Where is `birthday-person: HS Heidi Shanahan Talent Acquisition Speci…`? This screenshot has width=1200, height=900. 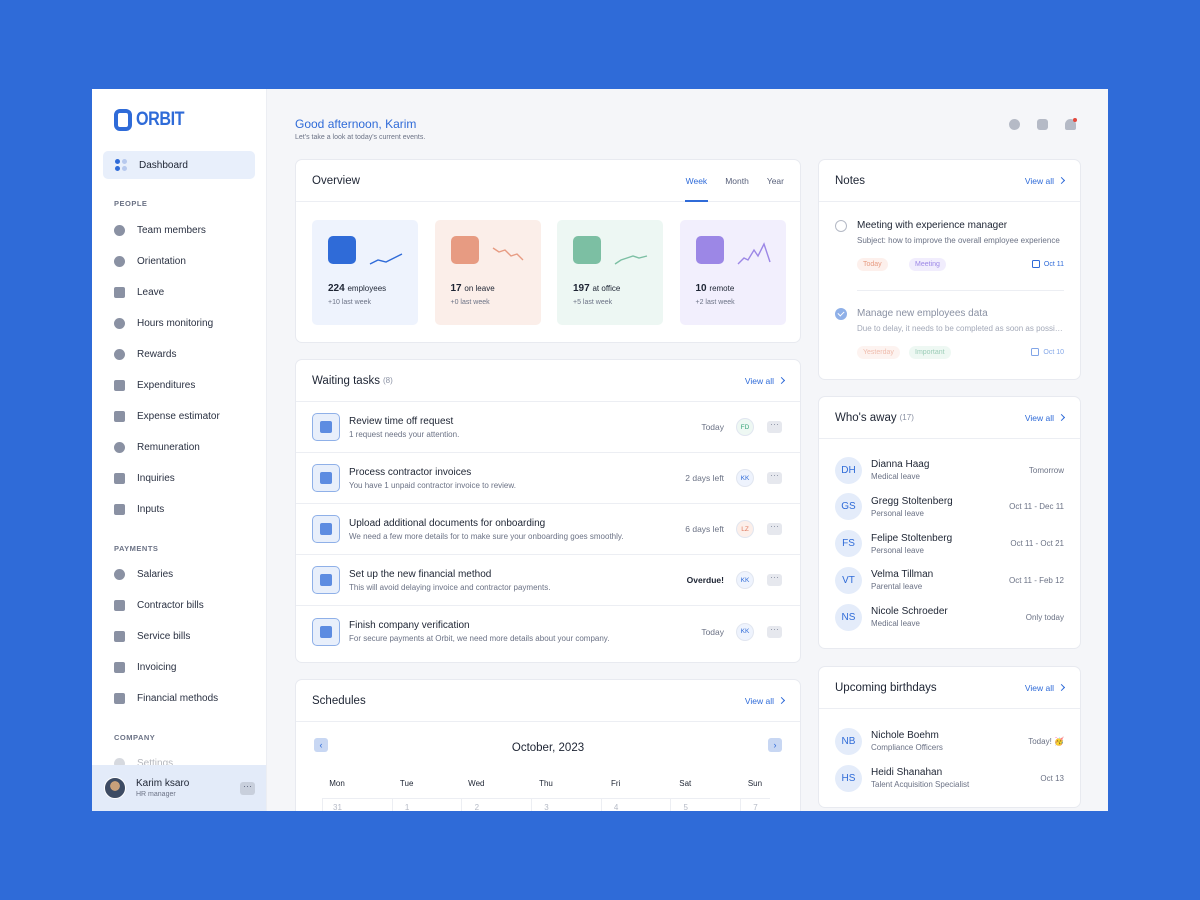
birthday-person: HS Heidi Shanahan Talent Acquisition Speci… is located at coordinates (949, 778).